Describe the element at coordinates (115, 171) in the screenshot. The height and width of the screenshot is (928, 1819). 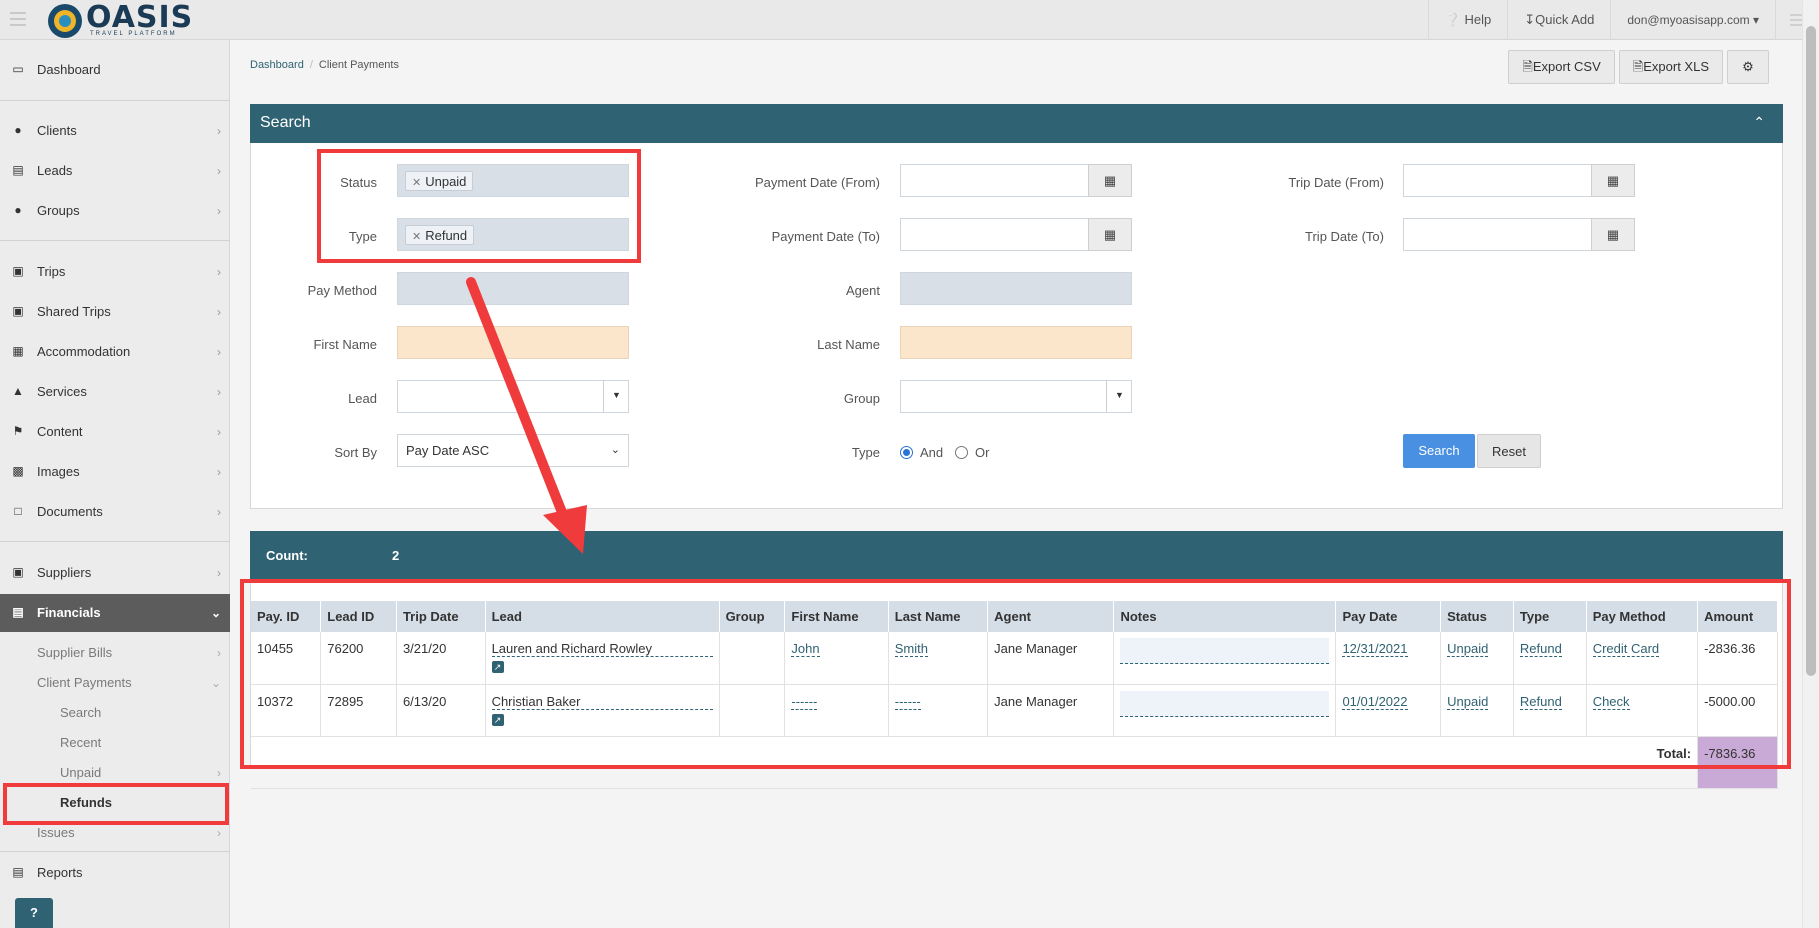
I see `sidebar-item-leads: ▤ Leads ›` at that location.